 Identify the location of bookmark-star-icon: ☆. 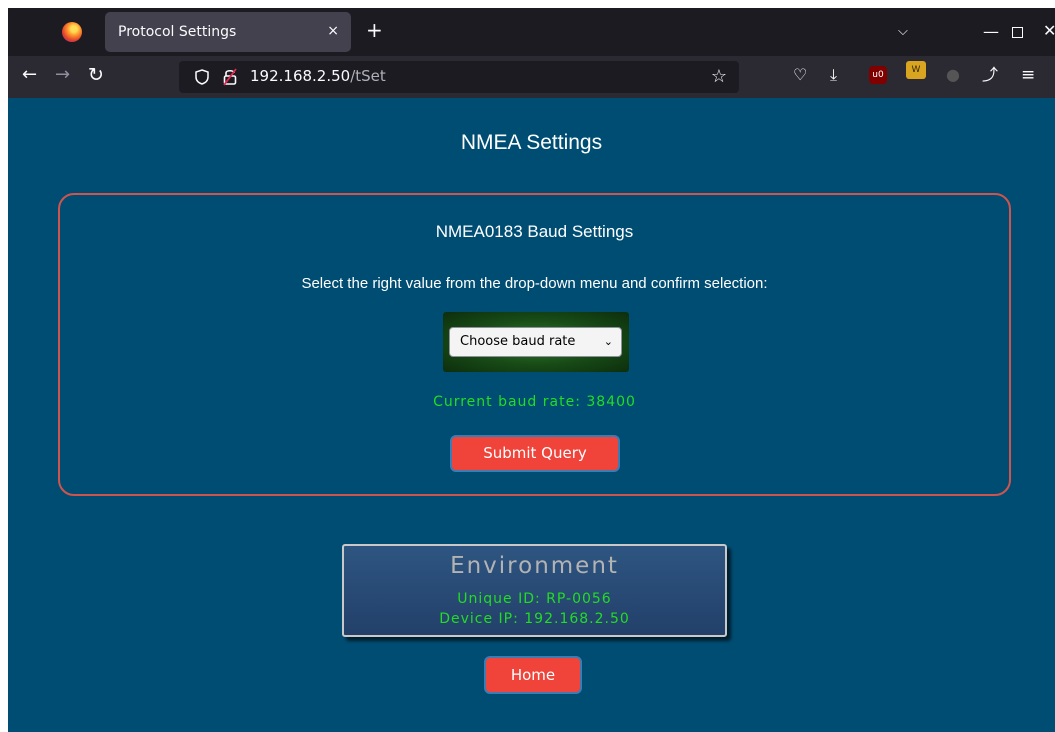
(719, 76).